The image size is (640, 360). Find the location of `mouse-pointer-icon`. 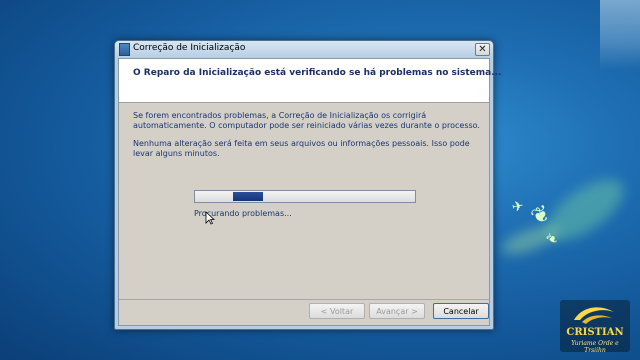

mouse-pointer-icon is located at coordinates (210, 218).